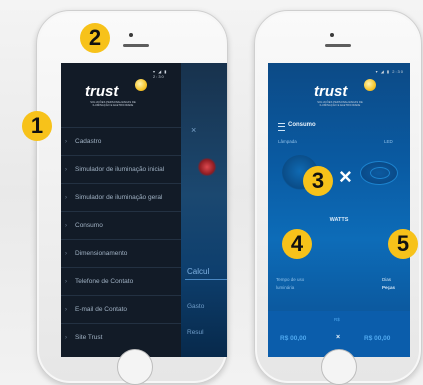 The height and width of the screenshot is (385, 423). I want to click on usage-time-sublabel: luminária, so click(285, 287).